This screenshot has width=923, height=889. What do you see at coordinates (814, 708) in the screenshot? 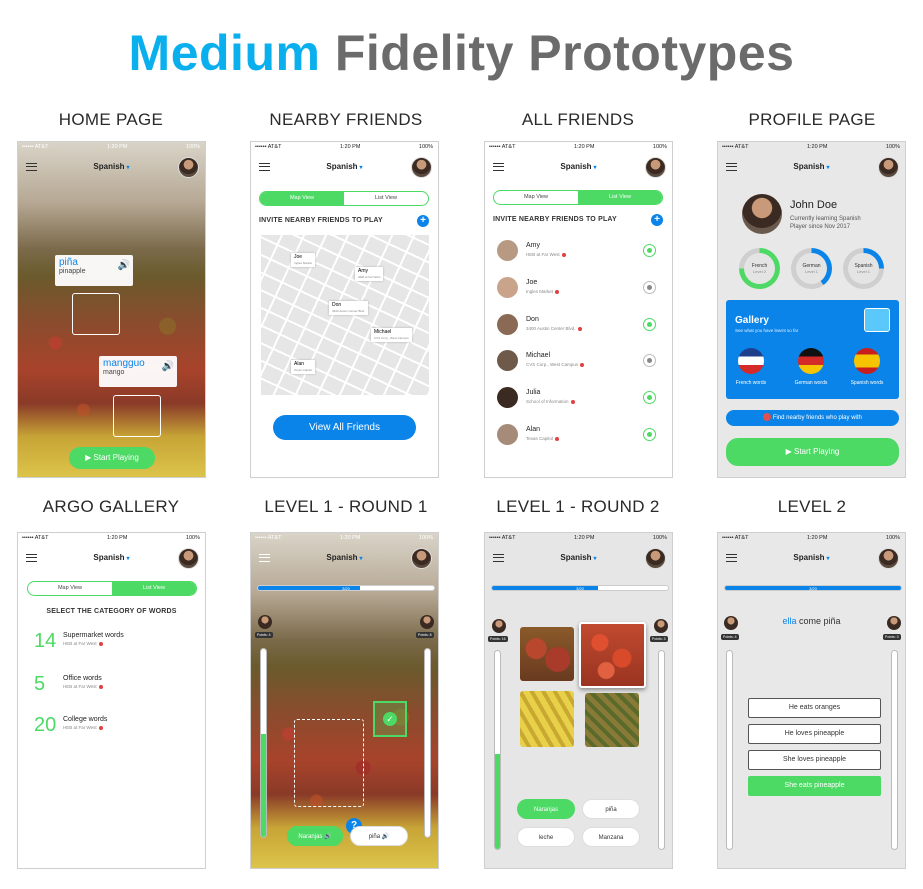
I see `answer-option: He eats oranges` at bounding box center [814, 708].